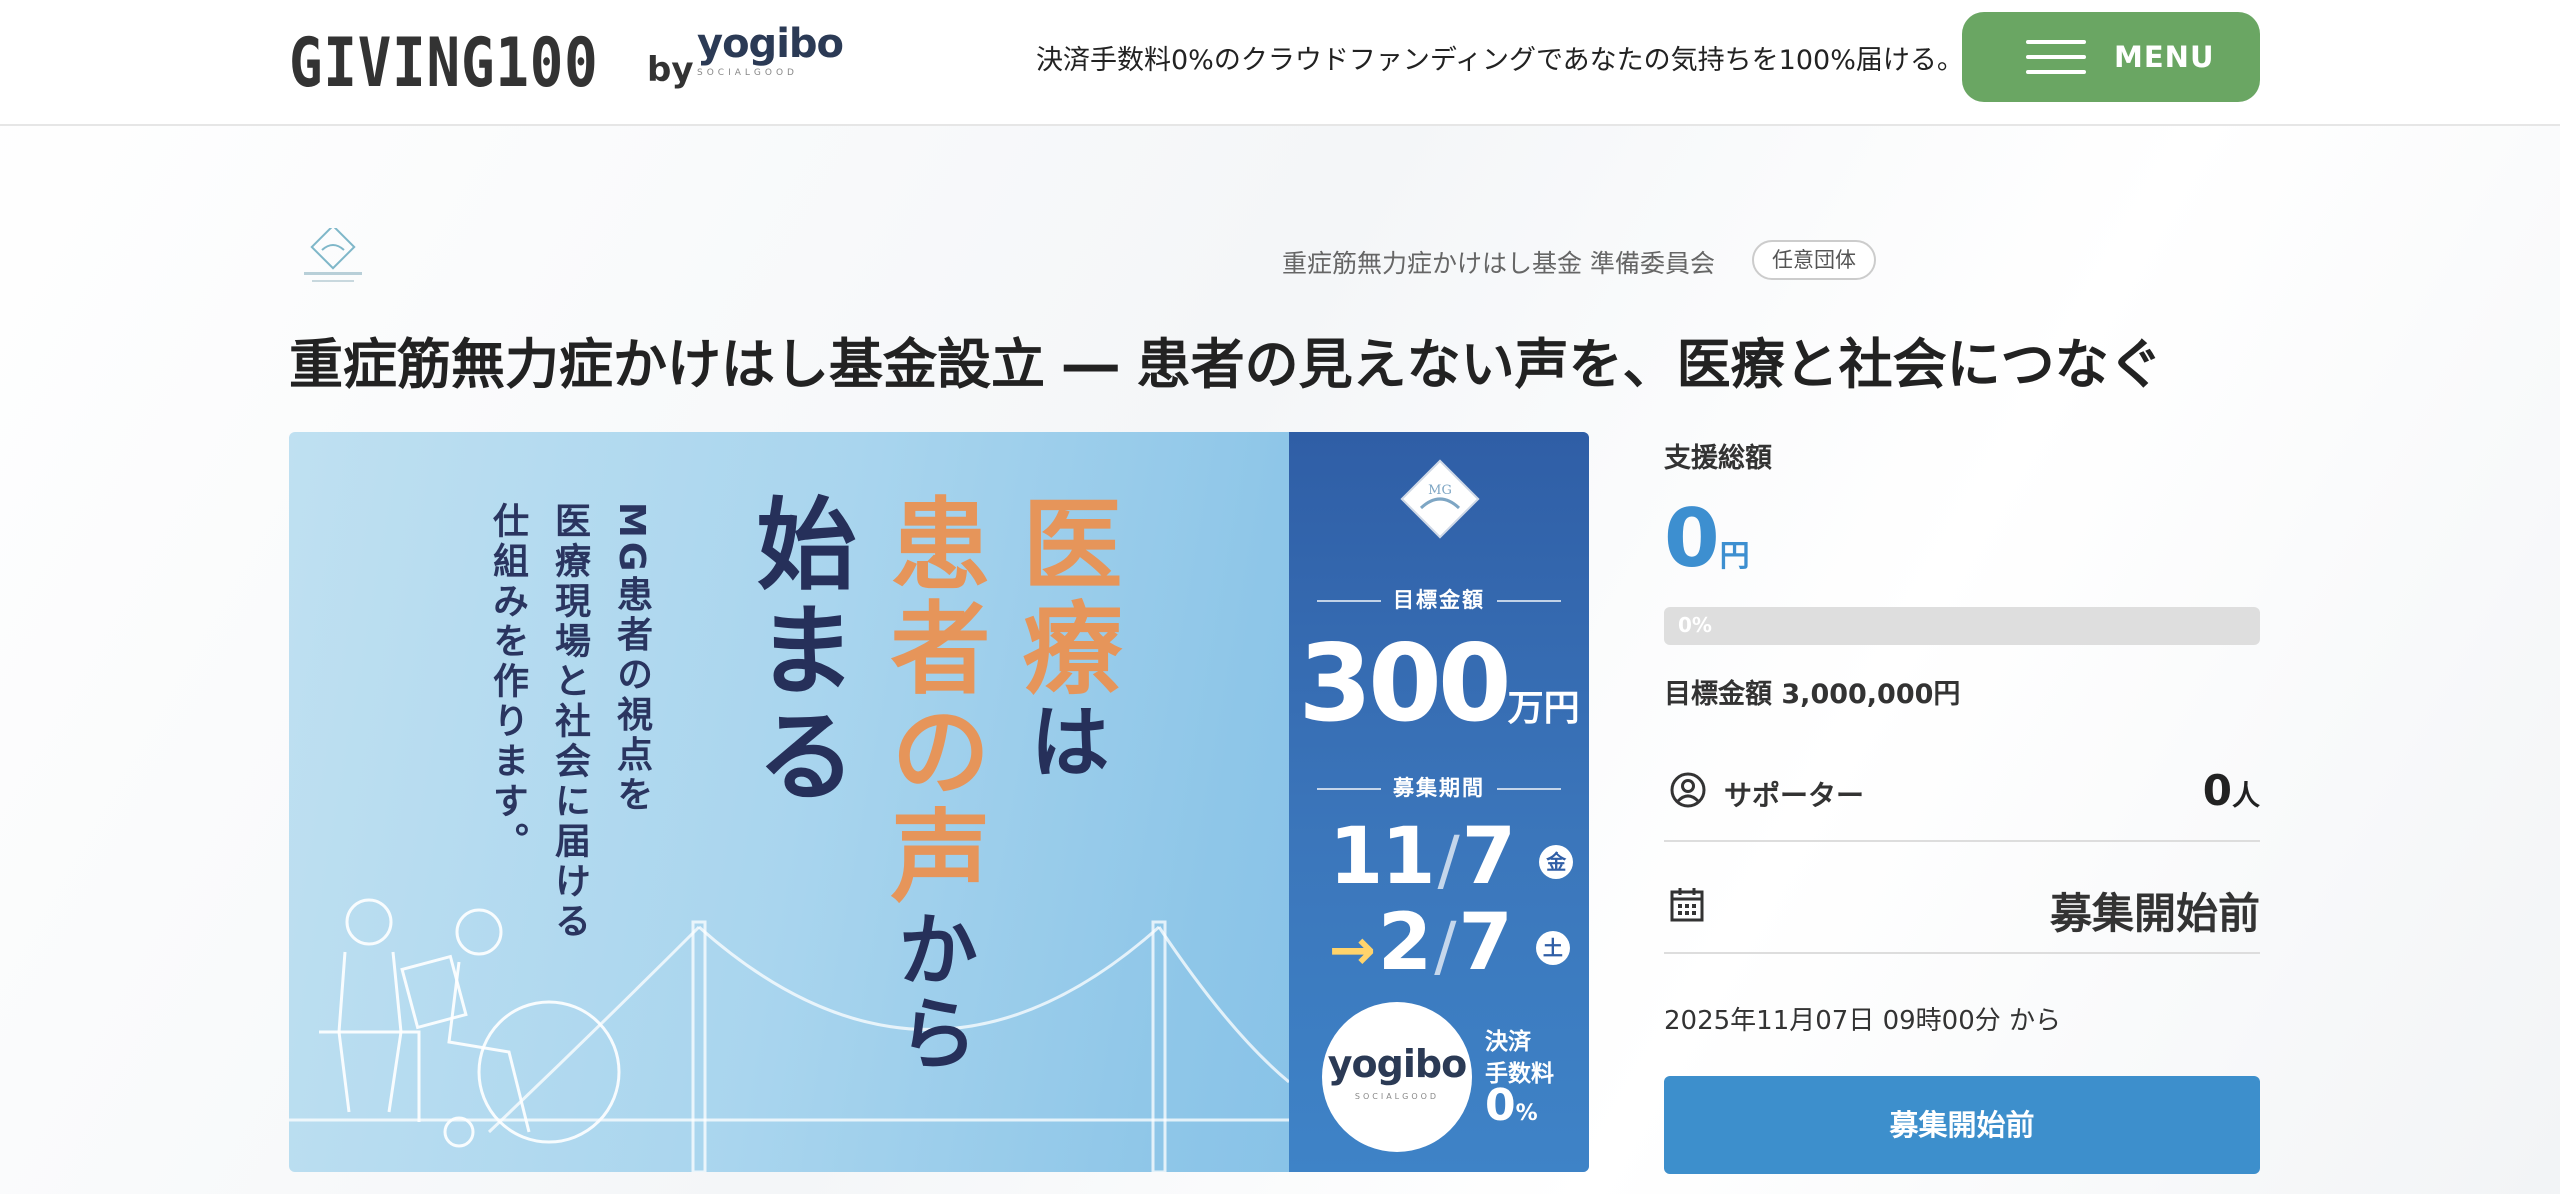 The width and height of the screenshot is (2560, 1194). What do you see at coordinates (444, 63) in the screenshot?
I see `logo-giving100-text: GIVING100` at bounding box center [444, 63].